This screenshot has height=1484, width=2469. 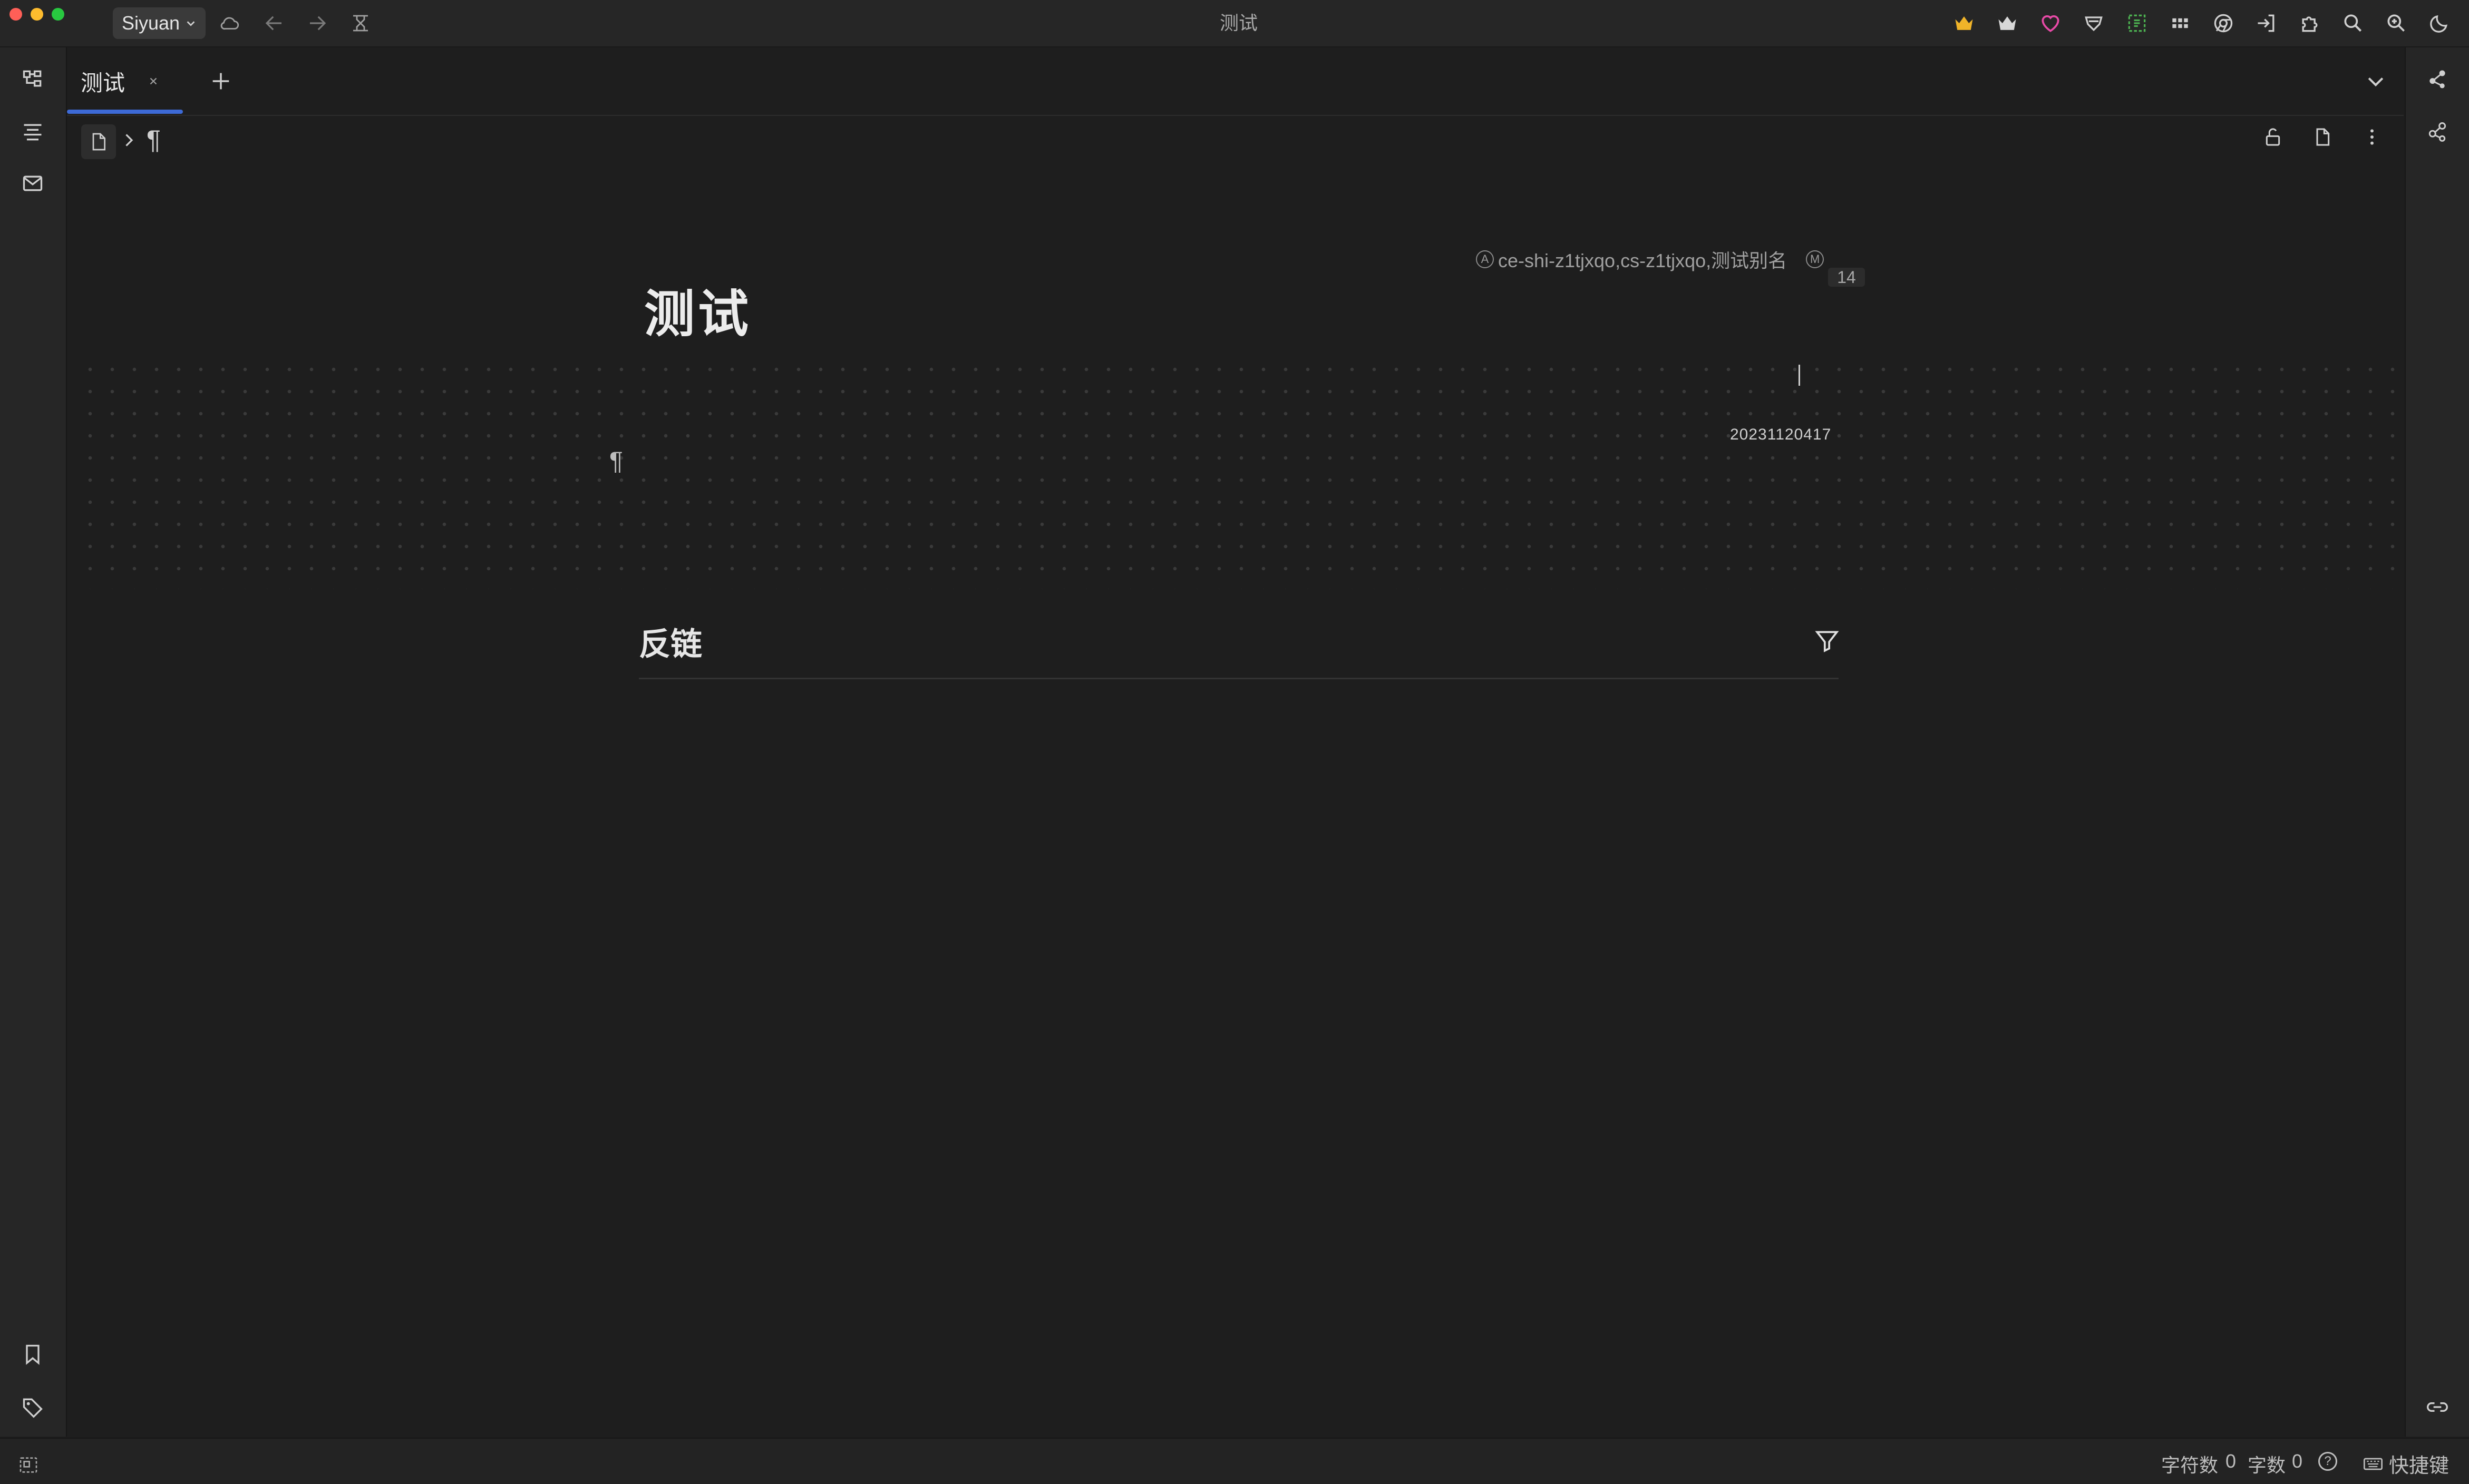 I want to click on workspace-label: Siyuan, so click(x=150, y=23).